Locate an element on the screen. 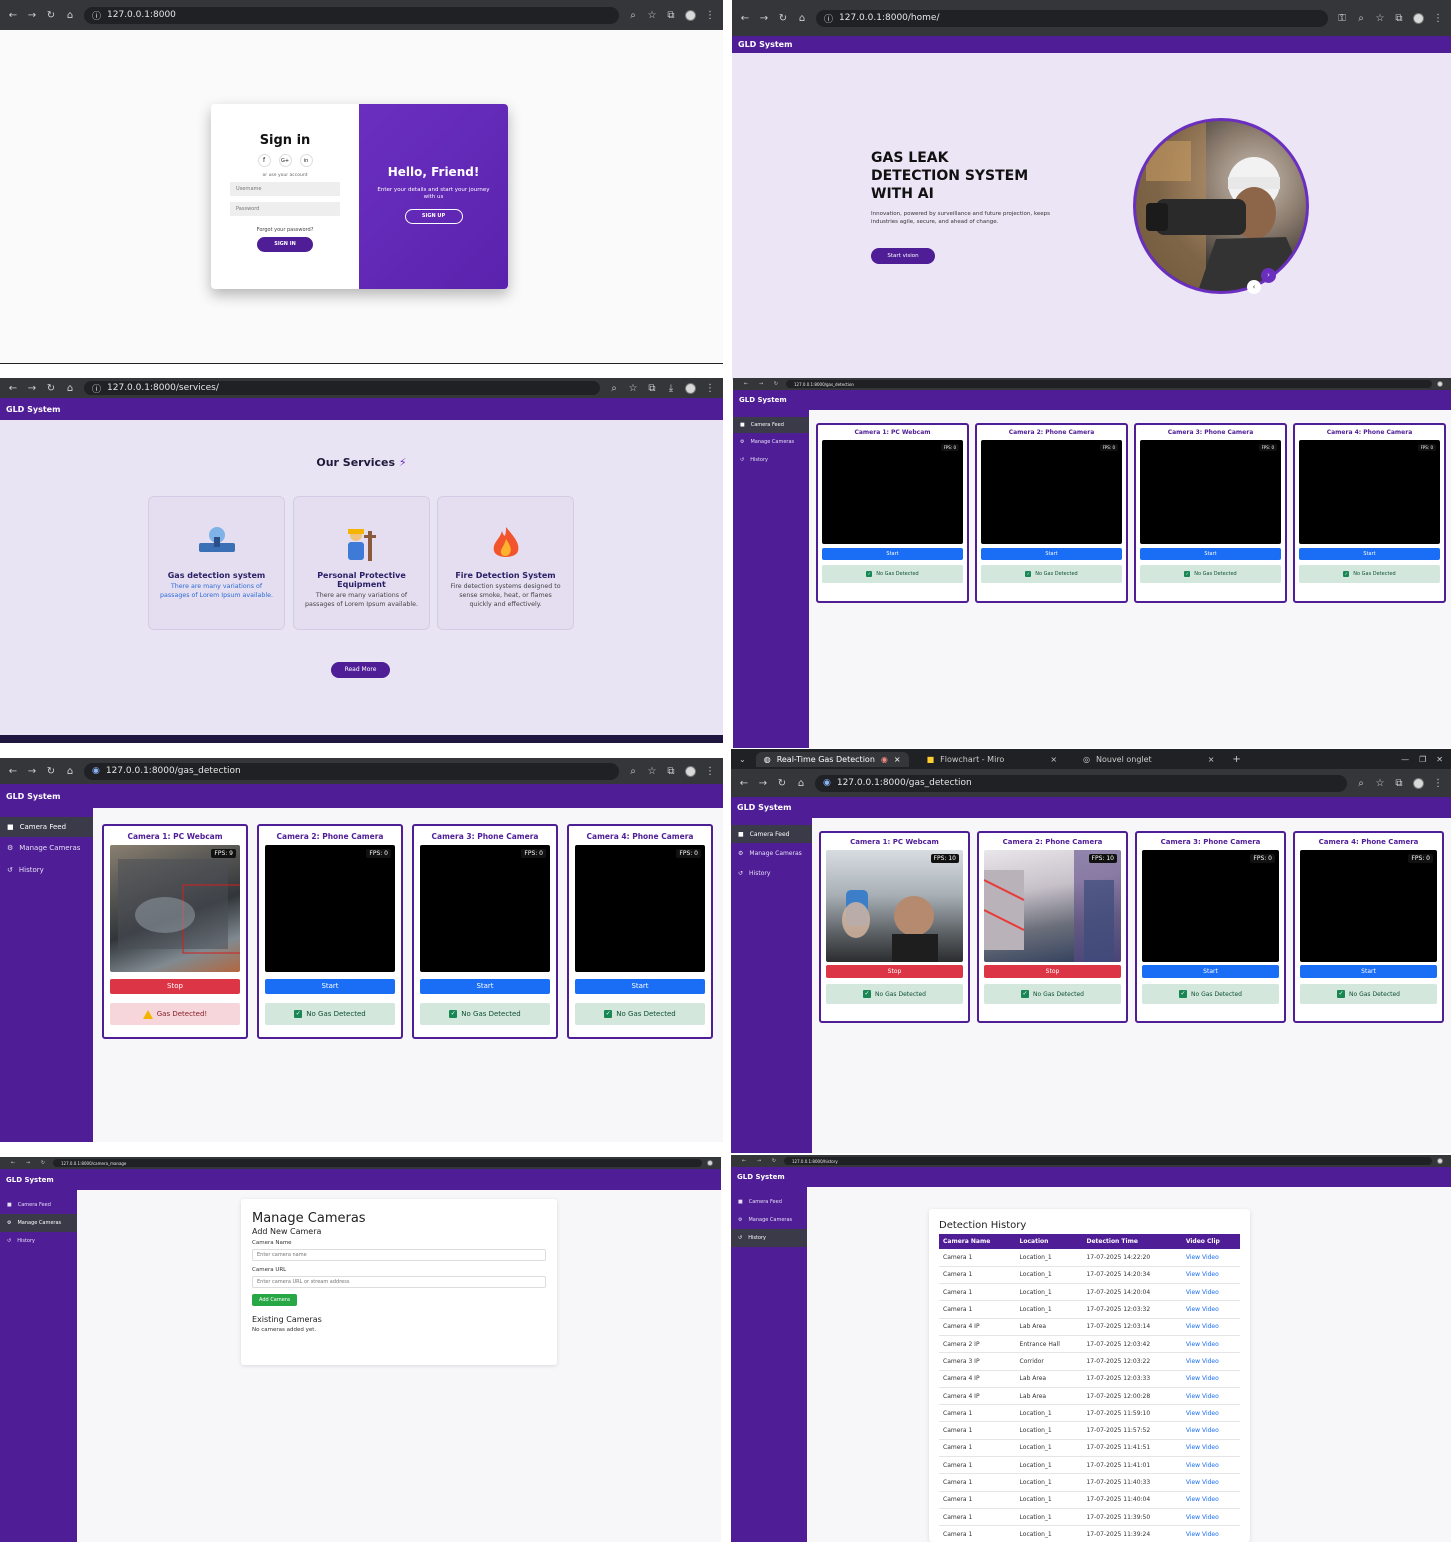 This screenshot has width=1451, height=1550. google-plus-icon: G+ is located at coordinates (285, 160).